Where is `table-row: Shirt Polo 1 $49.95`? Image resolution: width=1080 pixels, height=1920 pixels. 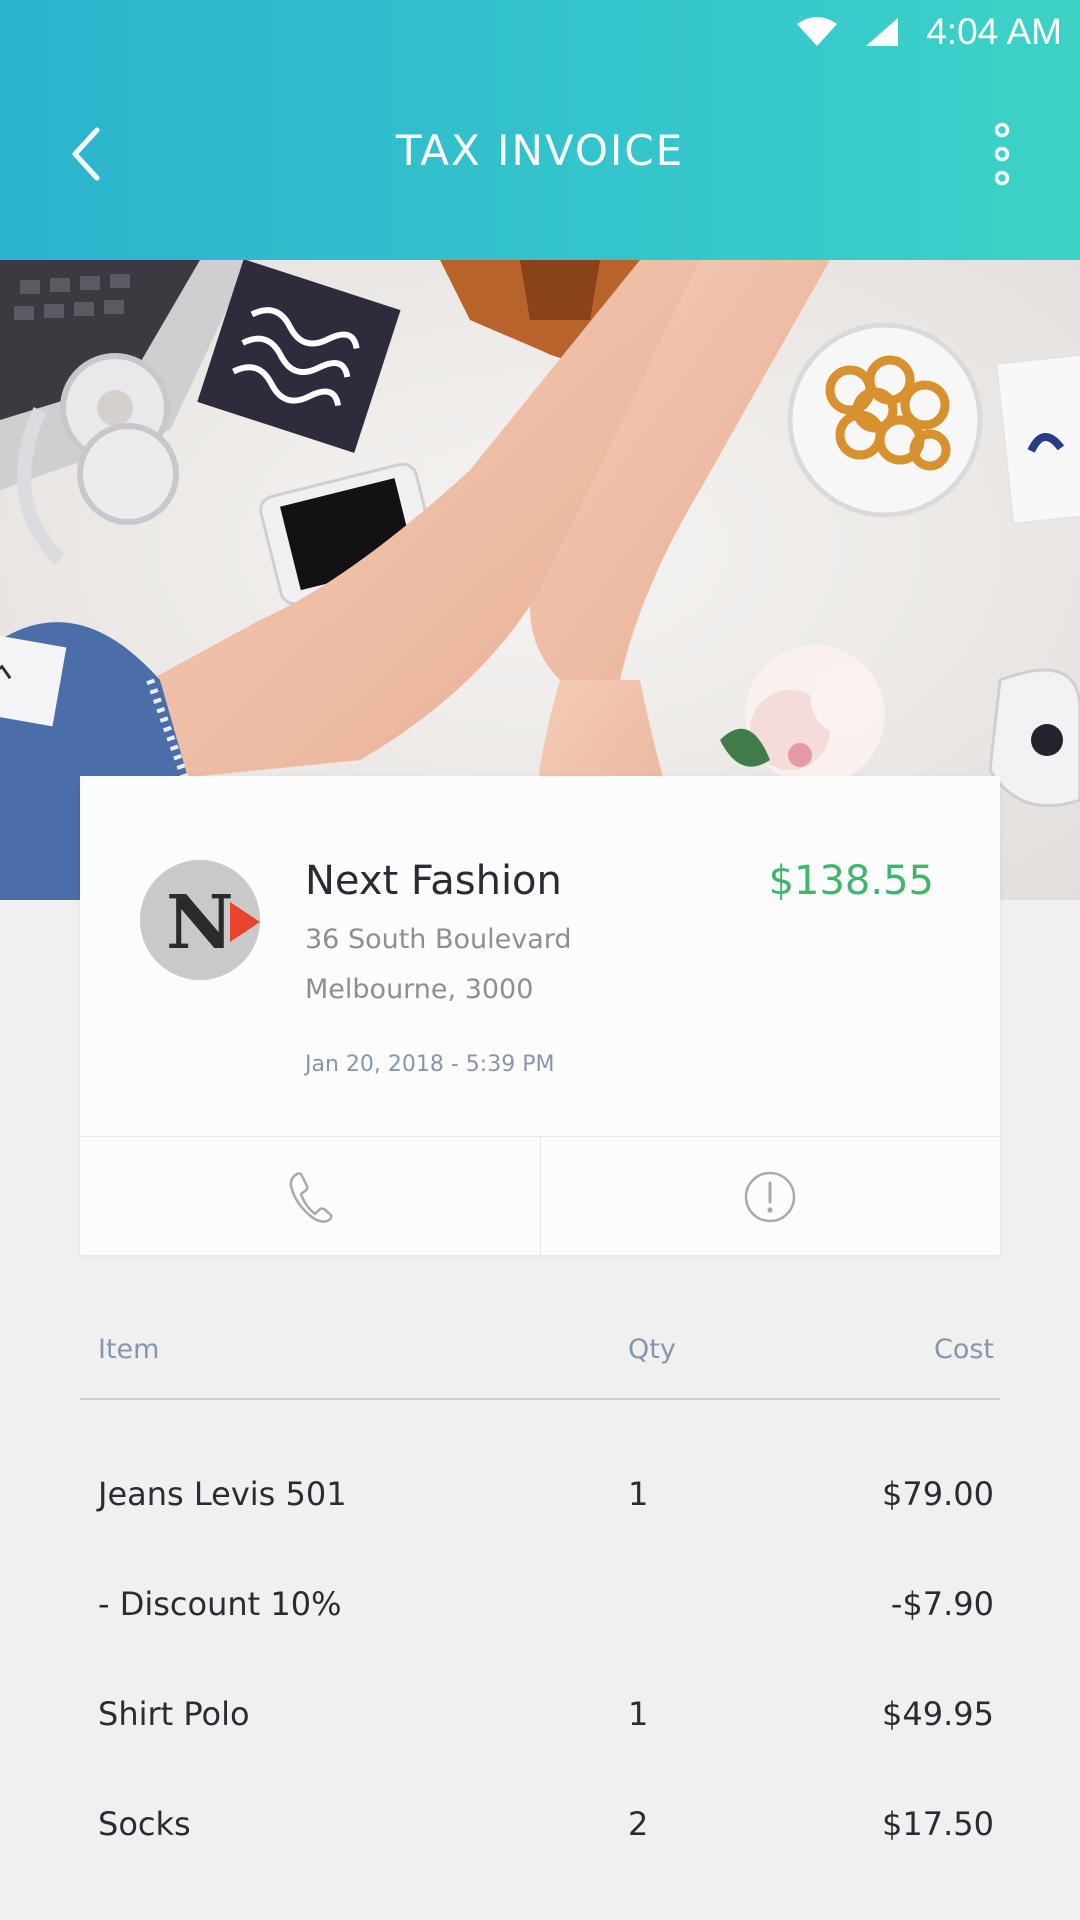
table-row: Shirt Polo 1 $49.95 is located at coordinates (540, 1715).